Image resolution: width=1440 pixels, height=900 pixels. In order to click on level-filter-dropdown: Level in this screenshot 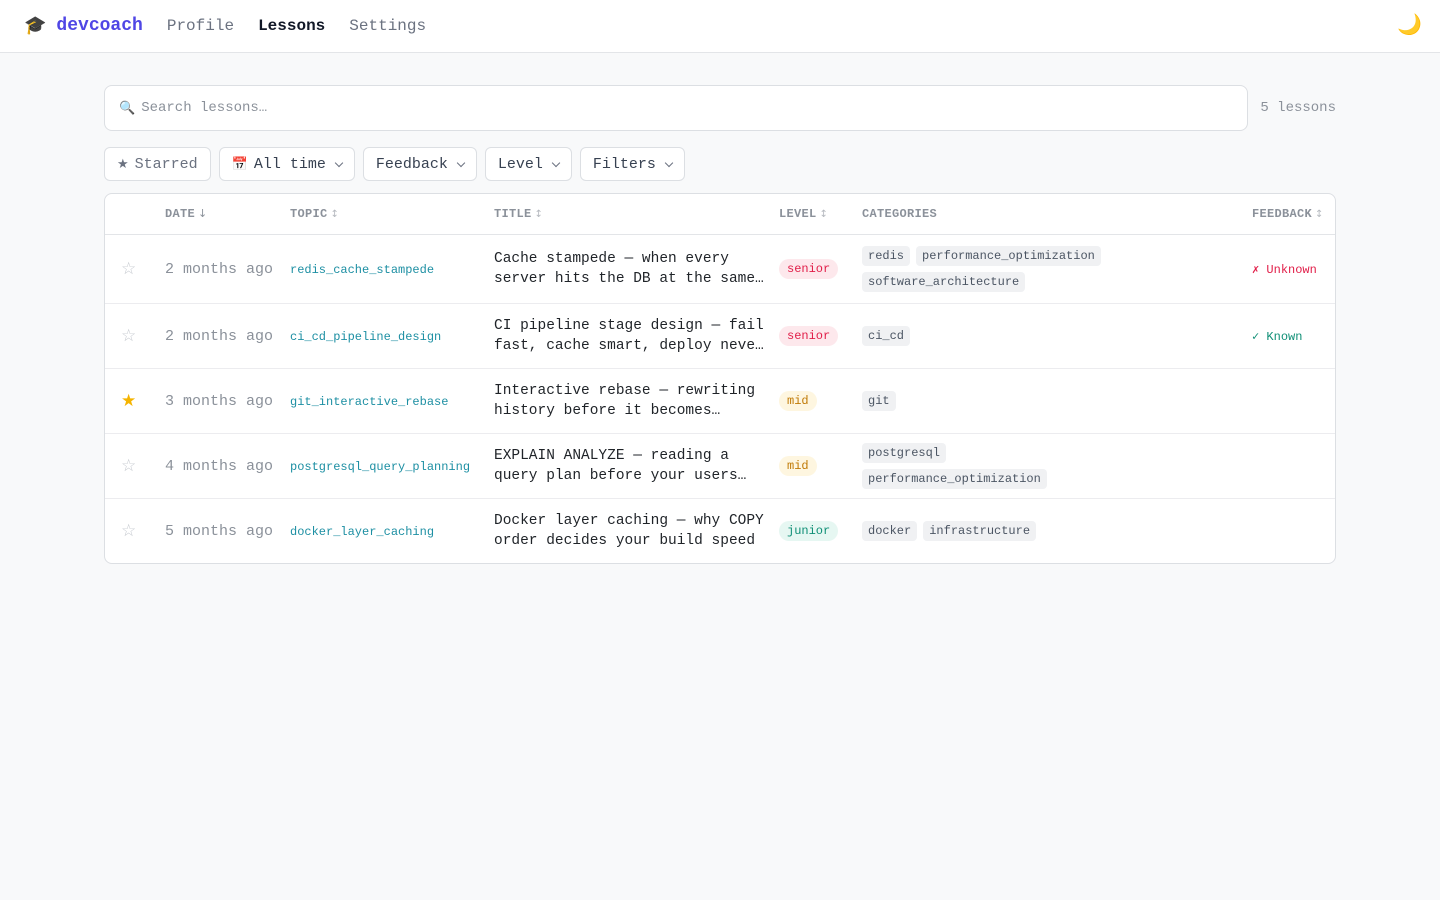, I will do `click(528, 164)`.